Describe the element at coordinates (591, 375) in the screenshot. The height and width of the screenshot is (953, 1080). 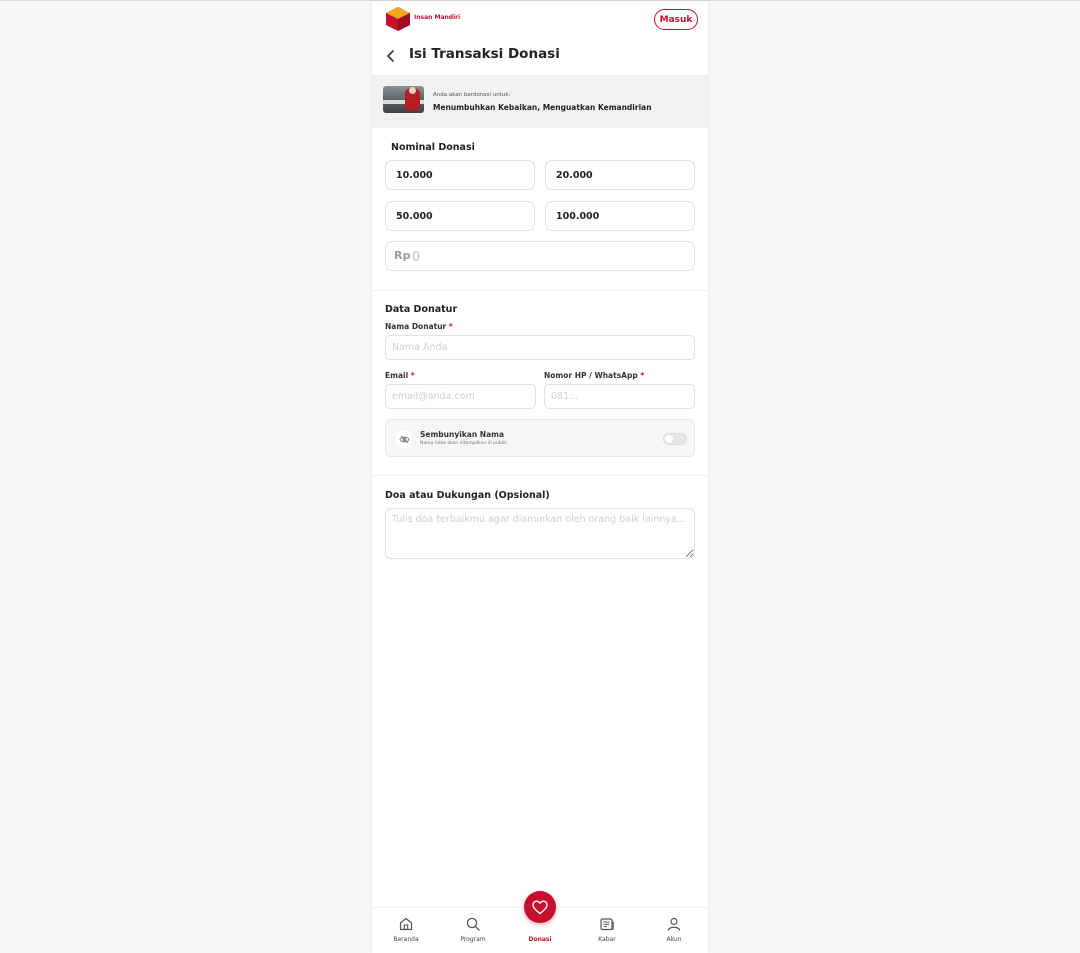
I see `phone-label-text: Nomor HP / WhatsApp` at that location.